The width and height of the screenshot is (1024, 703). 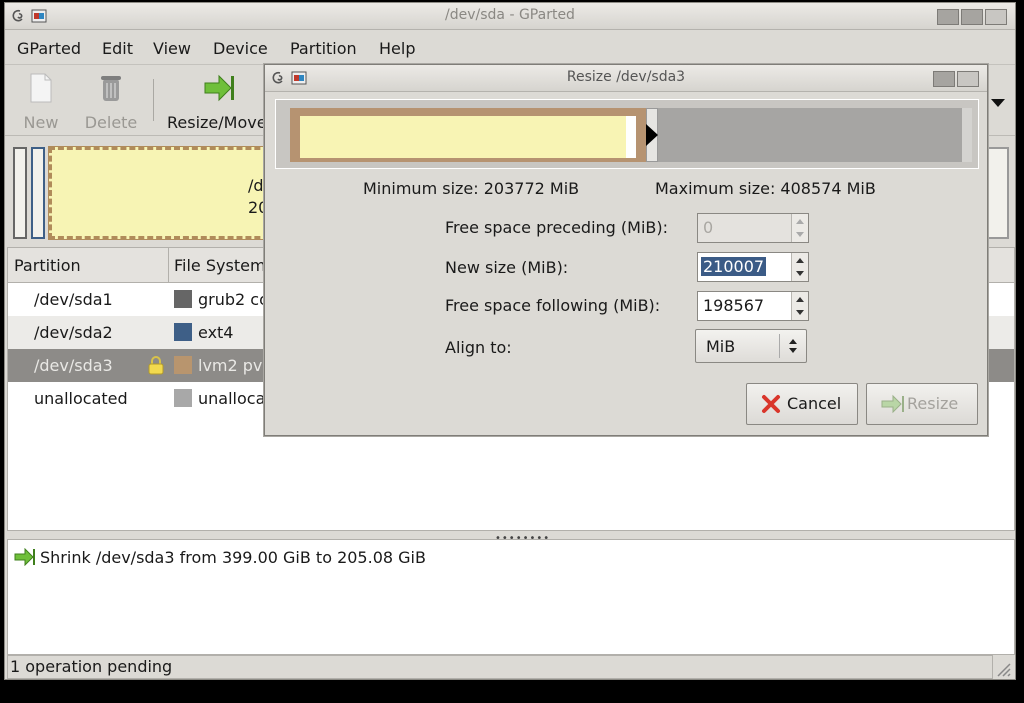 I want to click on menubar: GParted Edit View Device Partition Help, so click(x=510, y=47).